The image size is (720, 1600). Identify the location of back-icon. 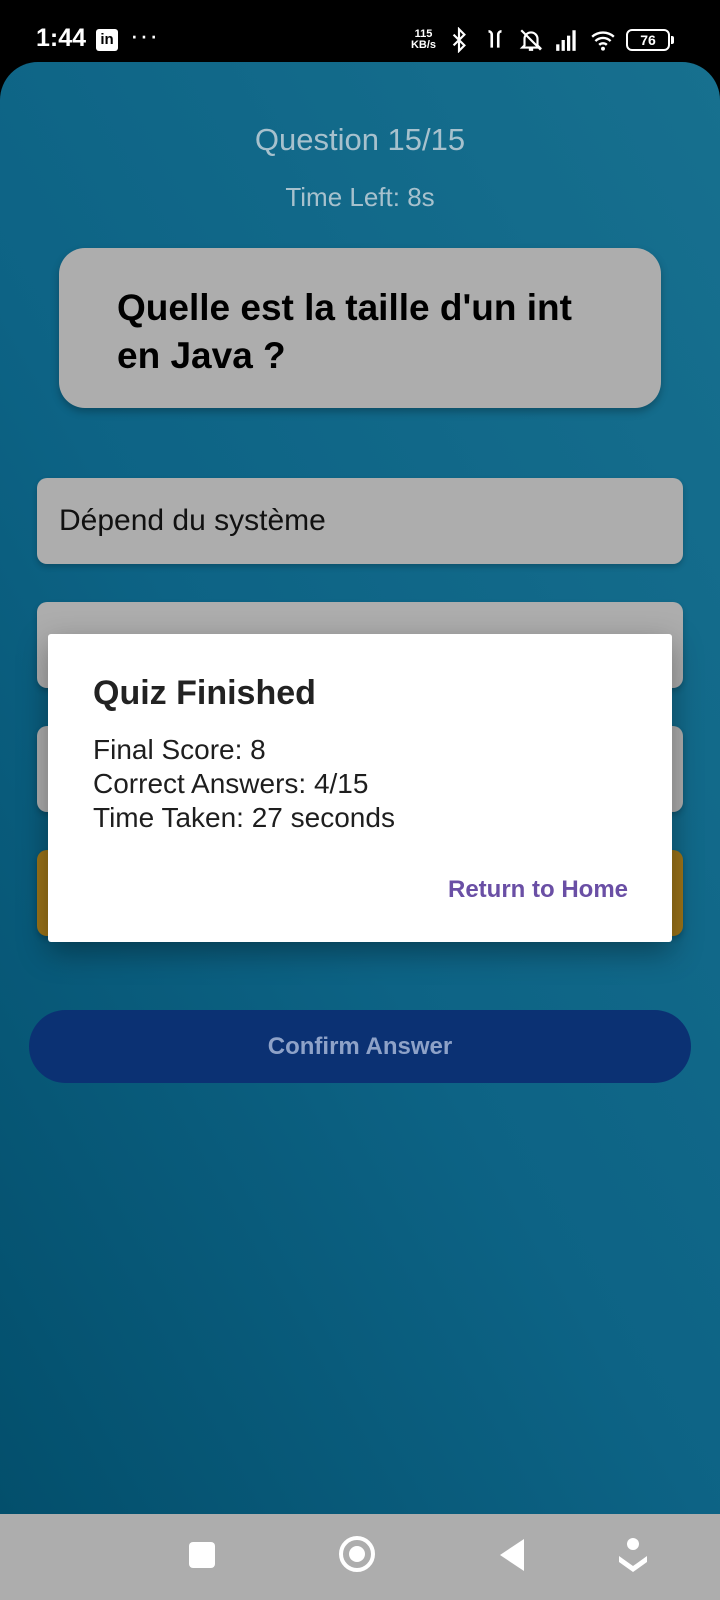
(512, 1555).